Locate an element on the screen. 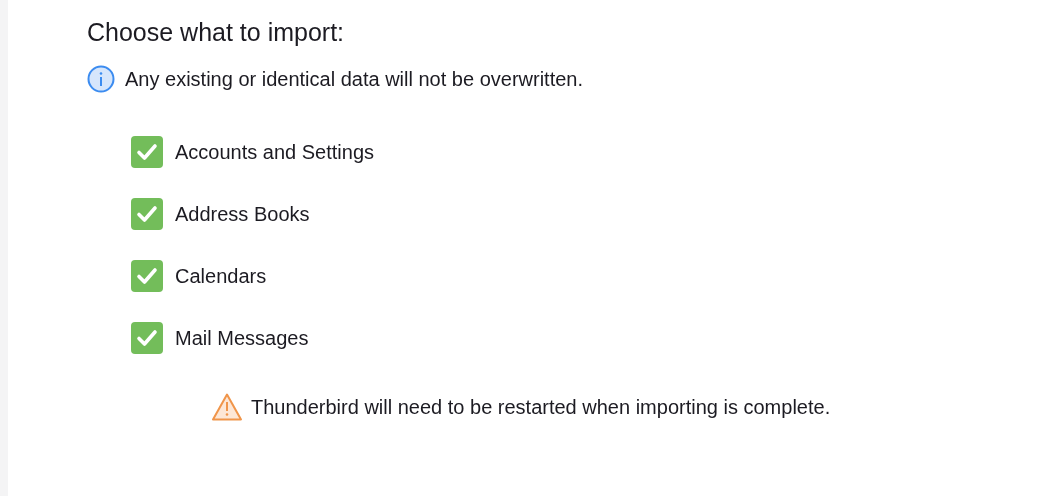 Image resolution: width=1054 pixels, height=496 pixels. checkbox-label: Accounts and Settings is located at coordinates (274, 152).